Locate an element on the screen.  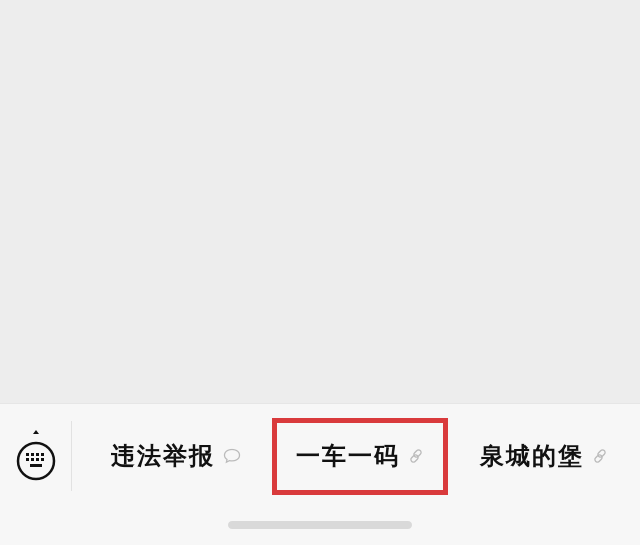
menu-item: 泉城的堡 is located at coordinates (544, 456).